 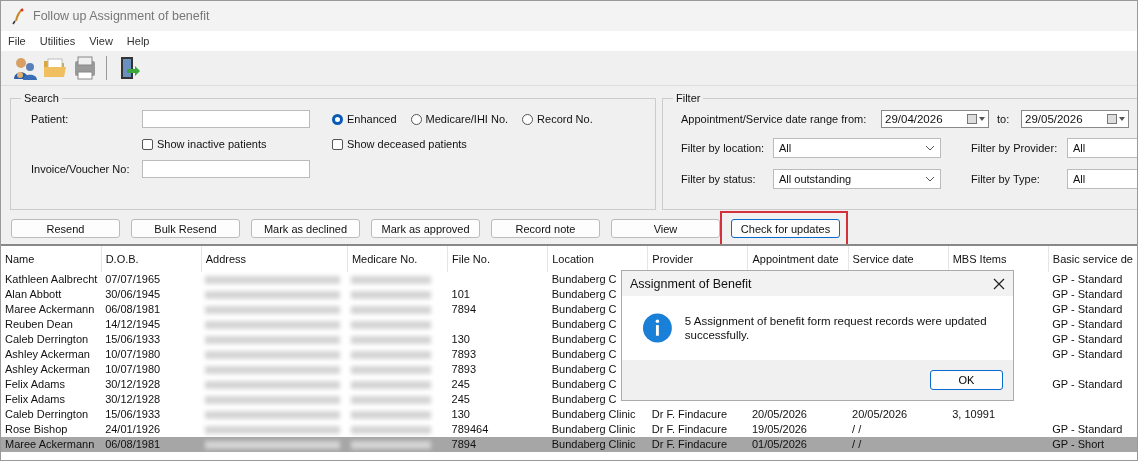 I want to click on table-cell: Rose Bishop, so click(x=36, y=429).